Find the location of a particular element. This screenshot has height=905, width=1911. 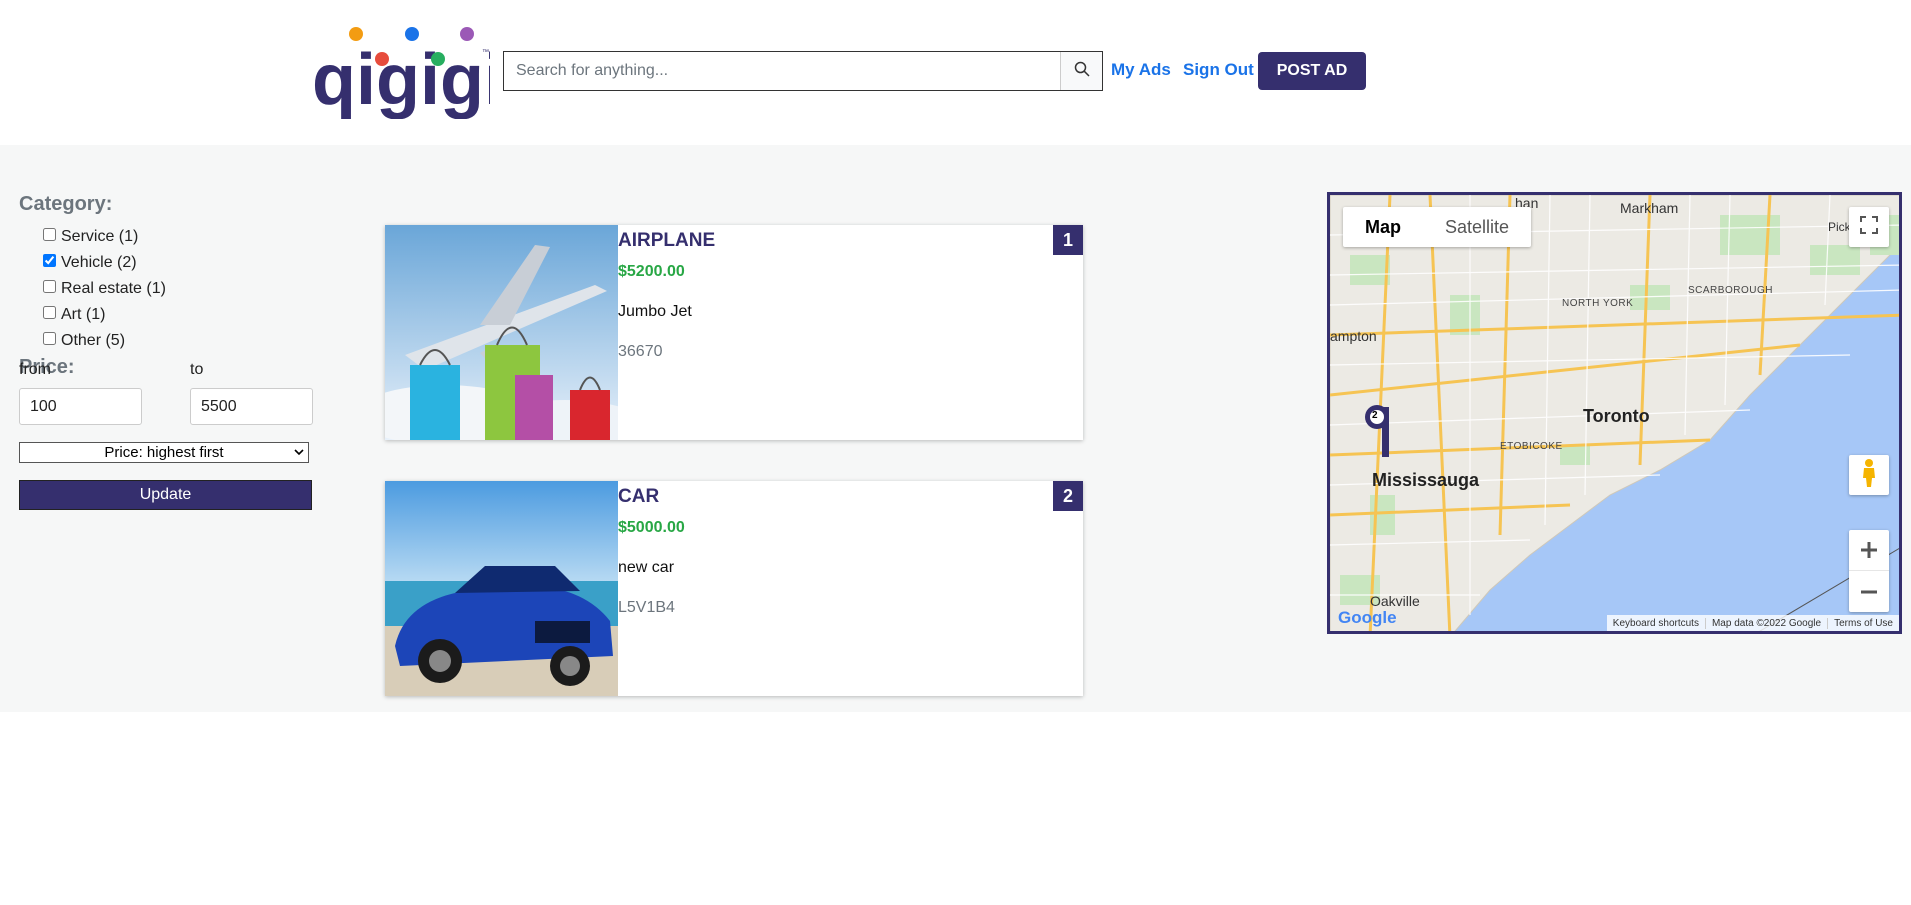

map-data-text: Map data ©2022 Google is located at coordinates (1767, 623).